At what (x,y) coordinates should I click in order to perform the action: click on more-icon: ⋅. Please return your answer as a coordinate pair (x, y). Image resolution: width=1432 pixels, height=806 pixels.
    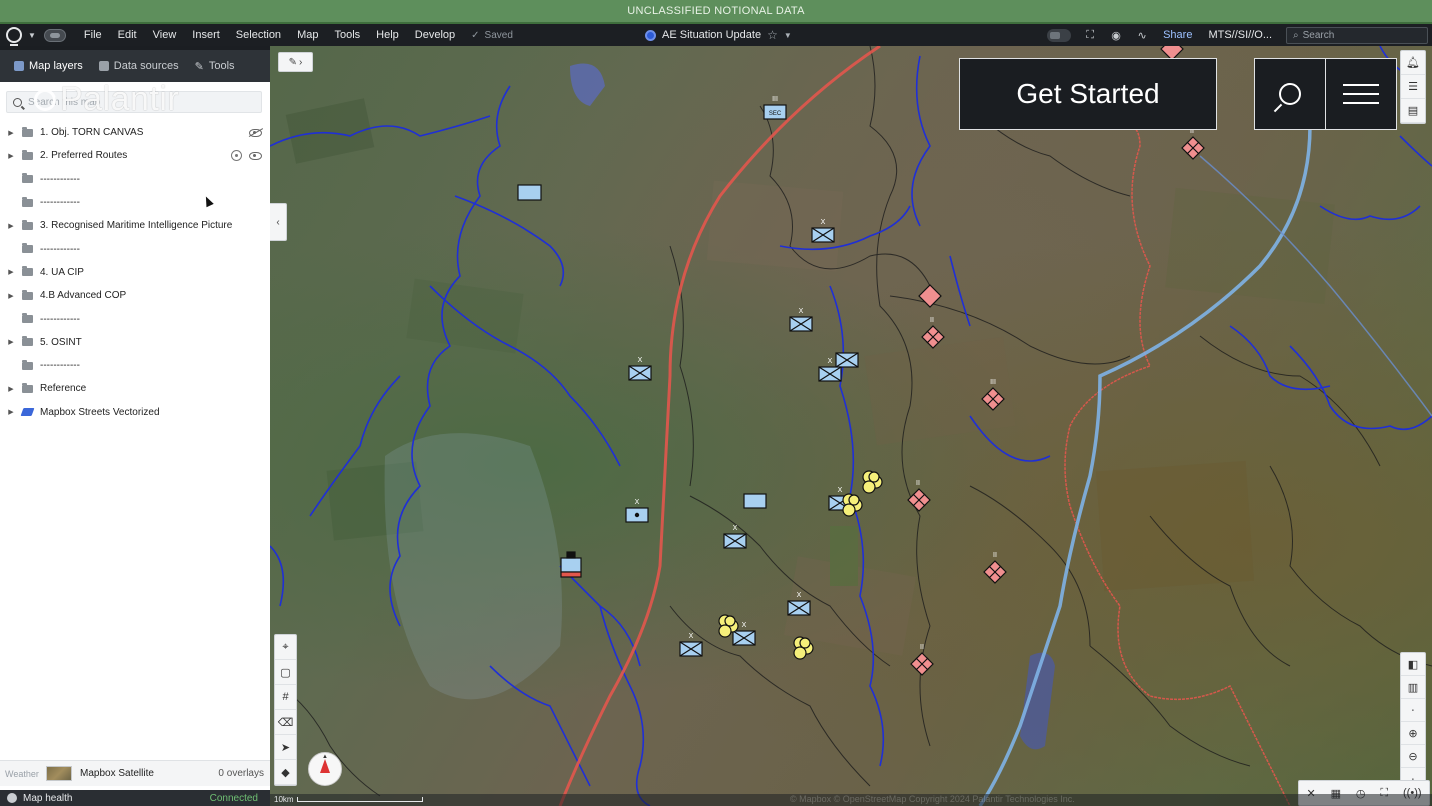
    Looking at the image, I should click on (1413, 710).